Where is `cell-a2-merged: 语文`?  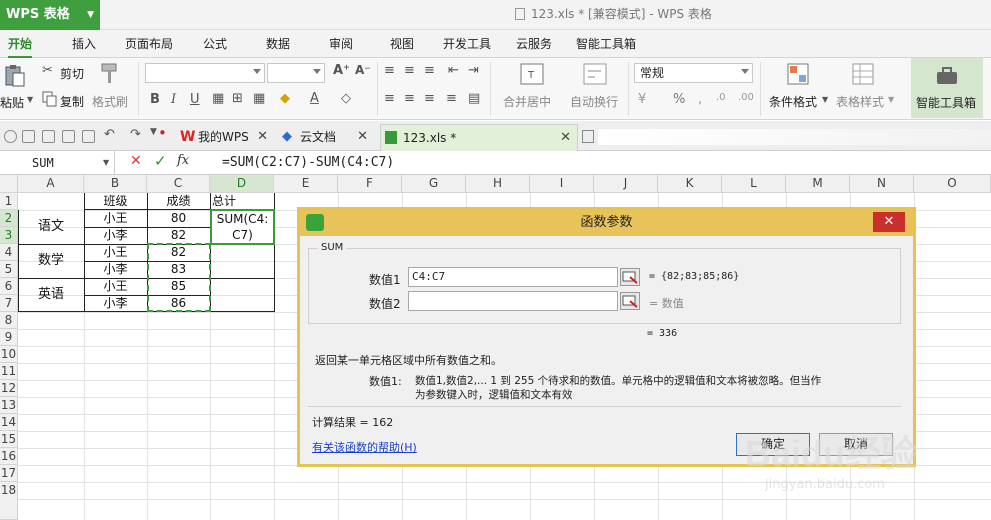
cell-a2-merged: 语文 is located at coordinates (51, 227).